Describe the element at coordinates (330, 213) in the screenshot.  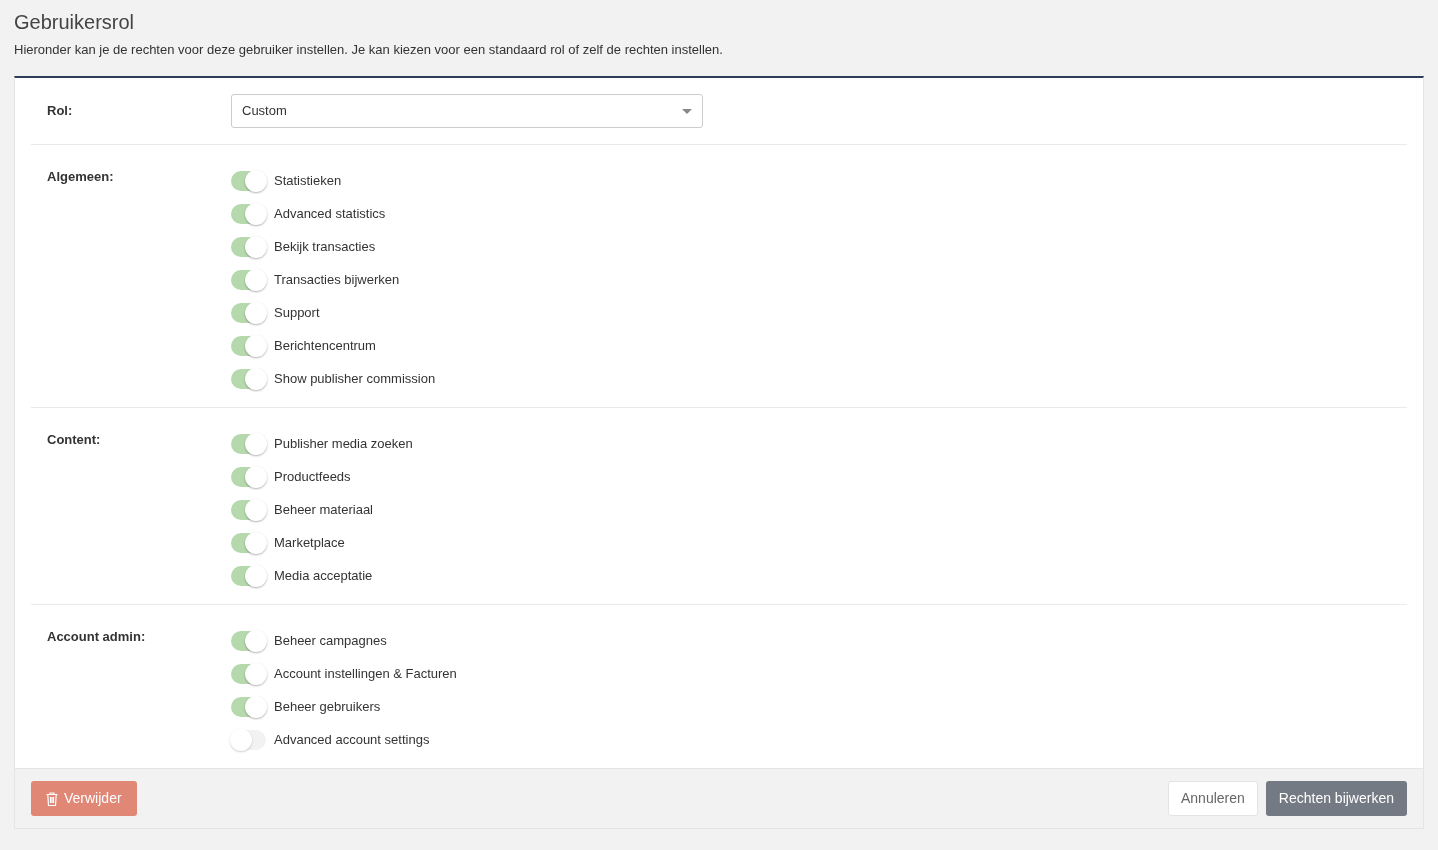
I see `permission-label: Advanced statistics` at that location.